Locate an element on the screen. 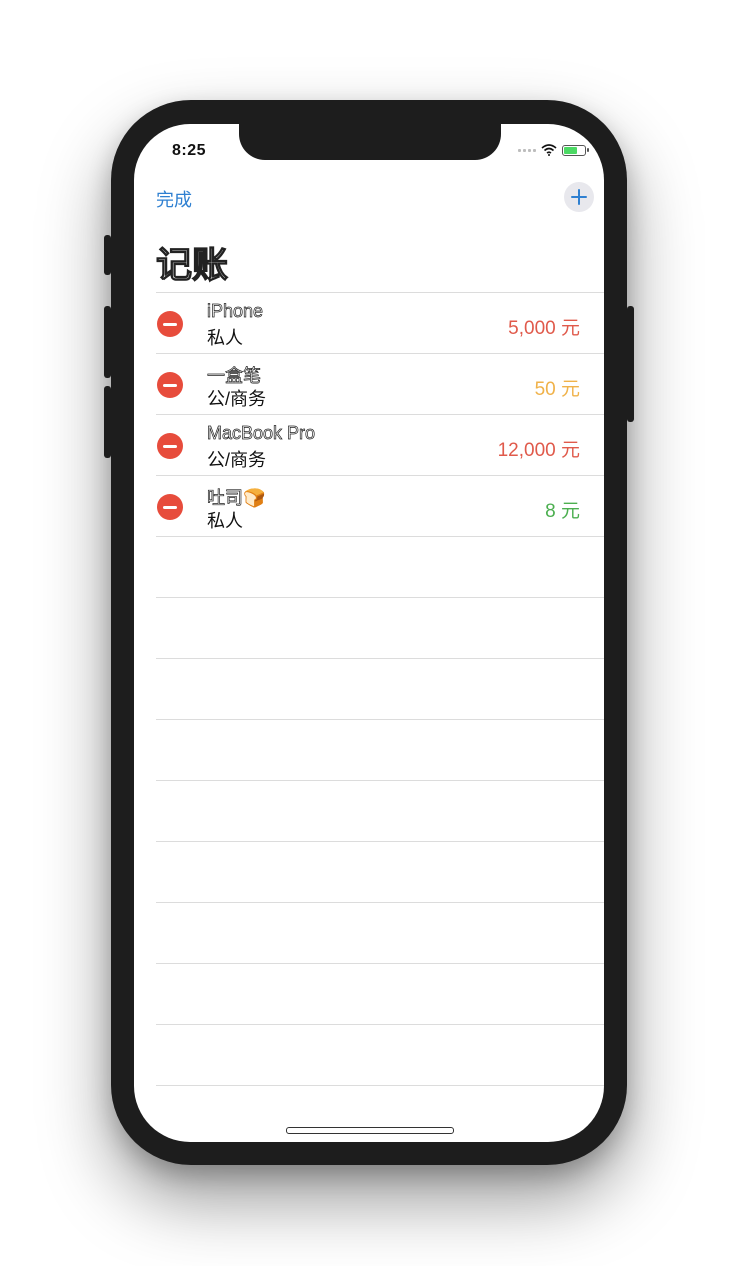 This screenshot has width=738, height=1266. list-item: MacBook Pro 公/商务 12,000 元 is located at coordinates (380, 445).